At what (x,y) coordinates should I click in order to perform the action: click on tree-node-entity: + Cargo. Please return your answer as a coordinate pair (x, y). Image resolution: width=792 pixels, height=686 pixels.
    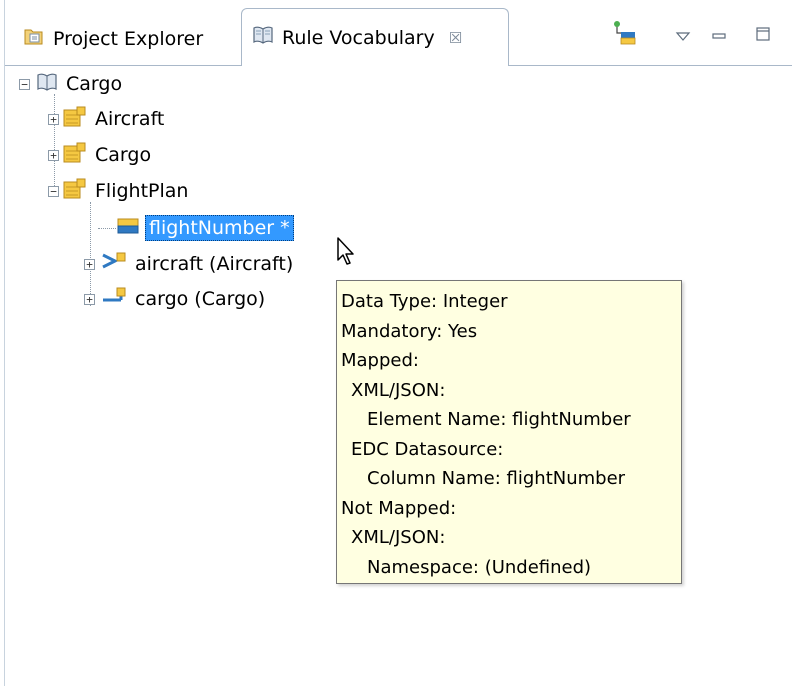
    Looking at the image, I should click on (99, 155).